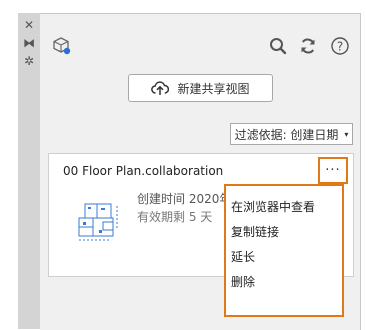 The image size is (366, 330). Describe the element at coordinates (346, 134) in the screenshot. I see `chevron-down-icon: ▾` at that location.